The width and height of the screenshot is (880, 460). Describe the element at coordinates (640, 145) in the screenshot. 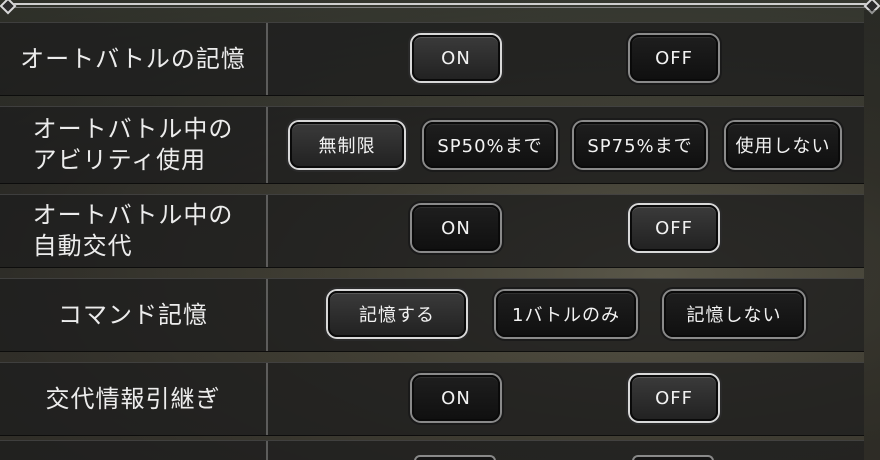

I see `option-button-sp75: SP75%まで` at that location.